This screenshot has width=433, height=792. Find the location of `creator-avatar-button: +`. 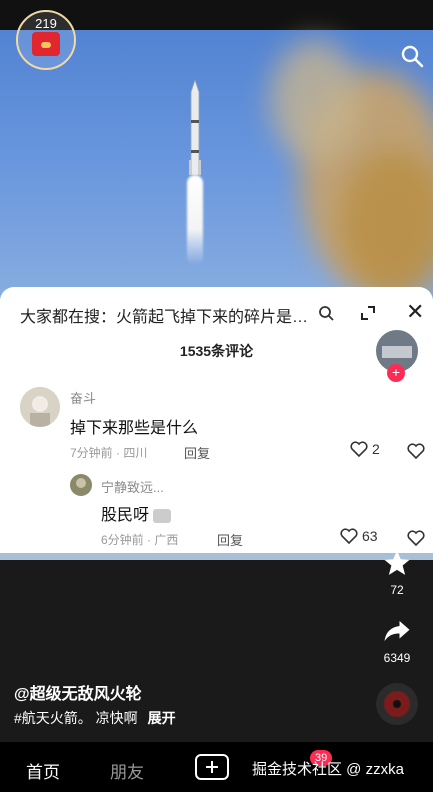

creator-avatar-button: + is located at coordinates (397, 355).